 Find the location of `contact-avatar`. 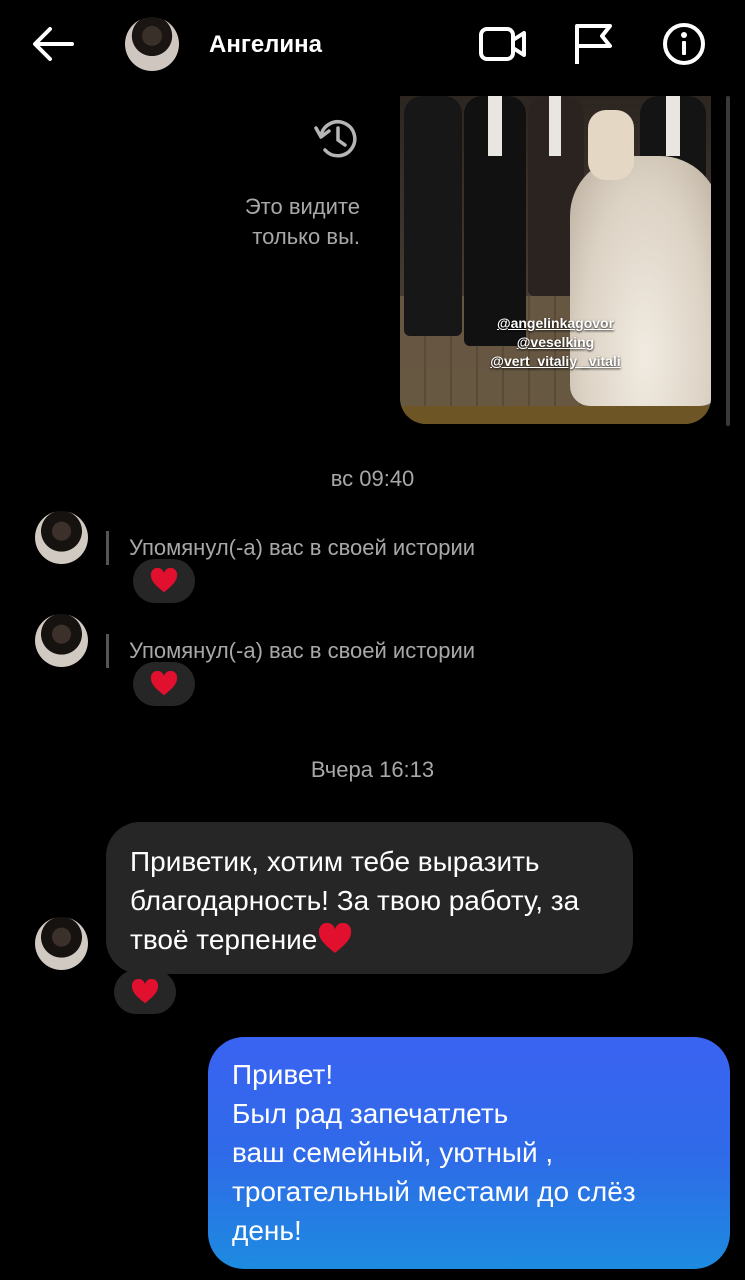

contact-avatar is located at coordinates (152, 44).